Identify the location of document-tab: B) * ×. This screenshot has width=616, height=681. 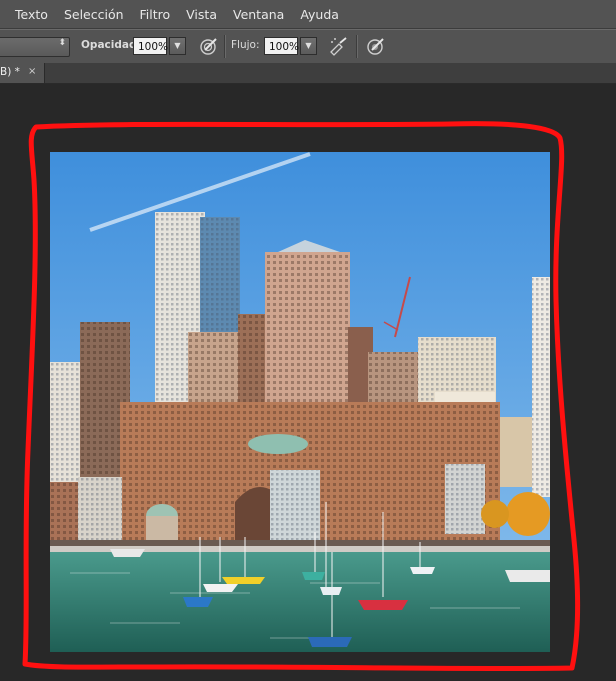
(22, 73).